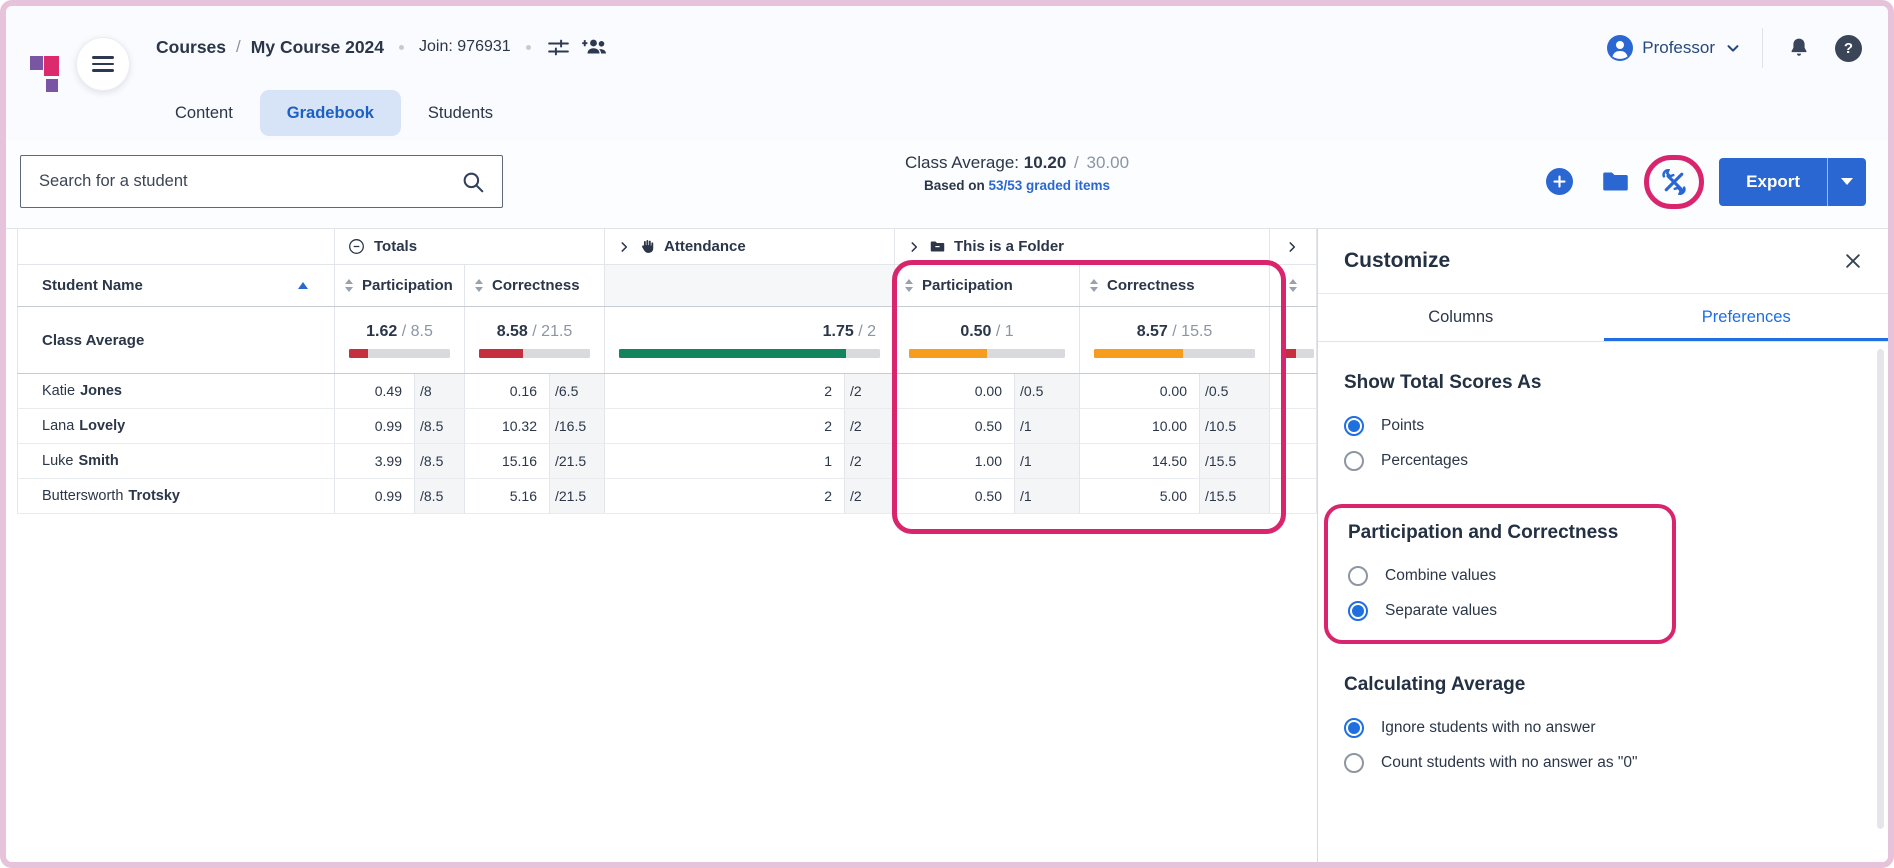 This screenshot has height=868, width=1894. Describe the element at coordinates (473, 182) in the screenshot. I see `search-icon` at that location.